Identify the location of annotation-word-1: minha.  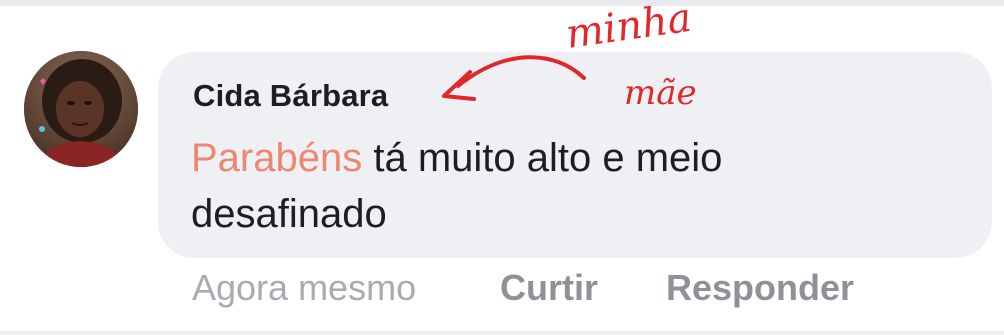
(628, 29).